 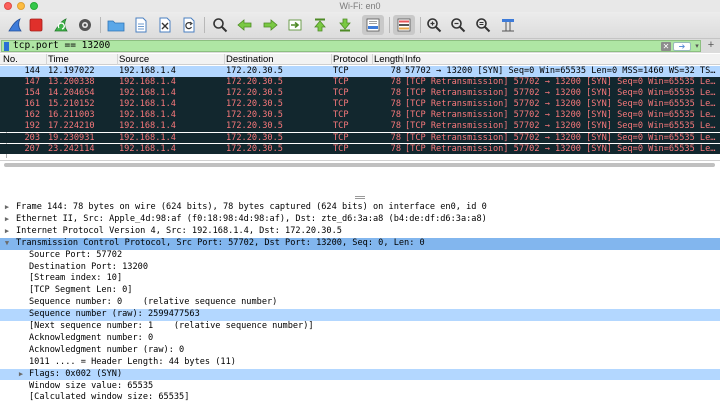 I want to click on apply-filter-button: ➔, so click(x=682, y=46).